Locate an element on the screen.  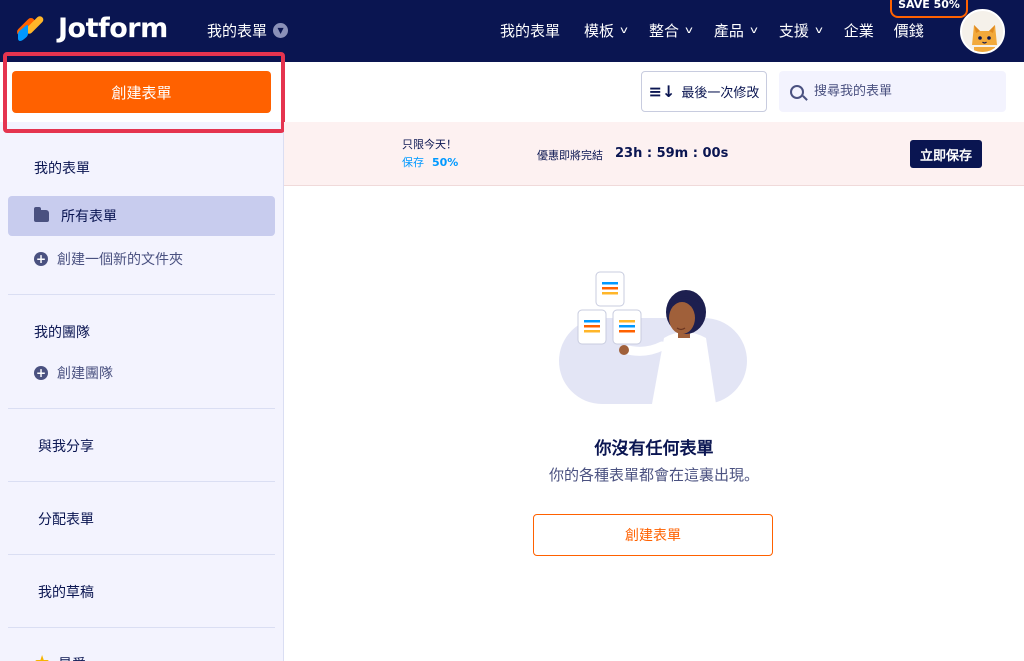
nav-my-forms-label: 我的表單 is located at coordinates (530, 31).